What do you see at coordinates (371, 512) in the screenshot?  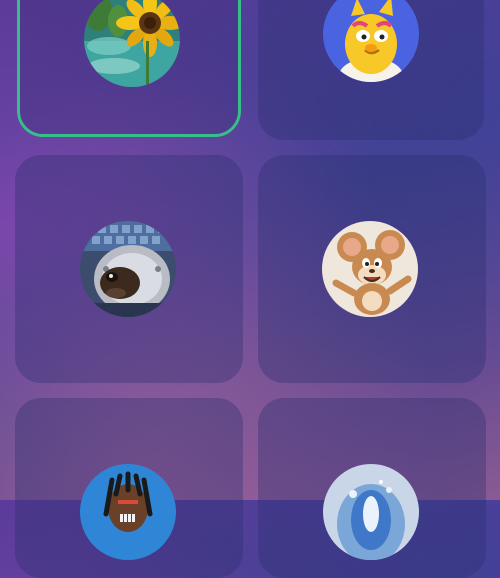 I see `blue-splash-avatar-image` at bounding box center [371, 512].